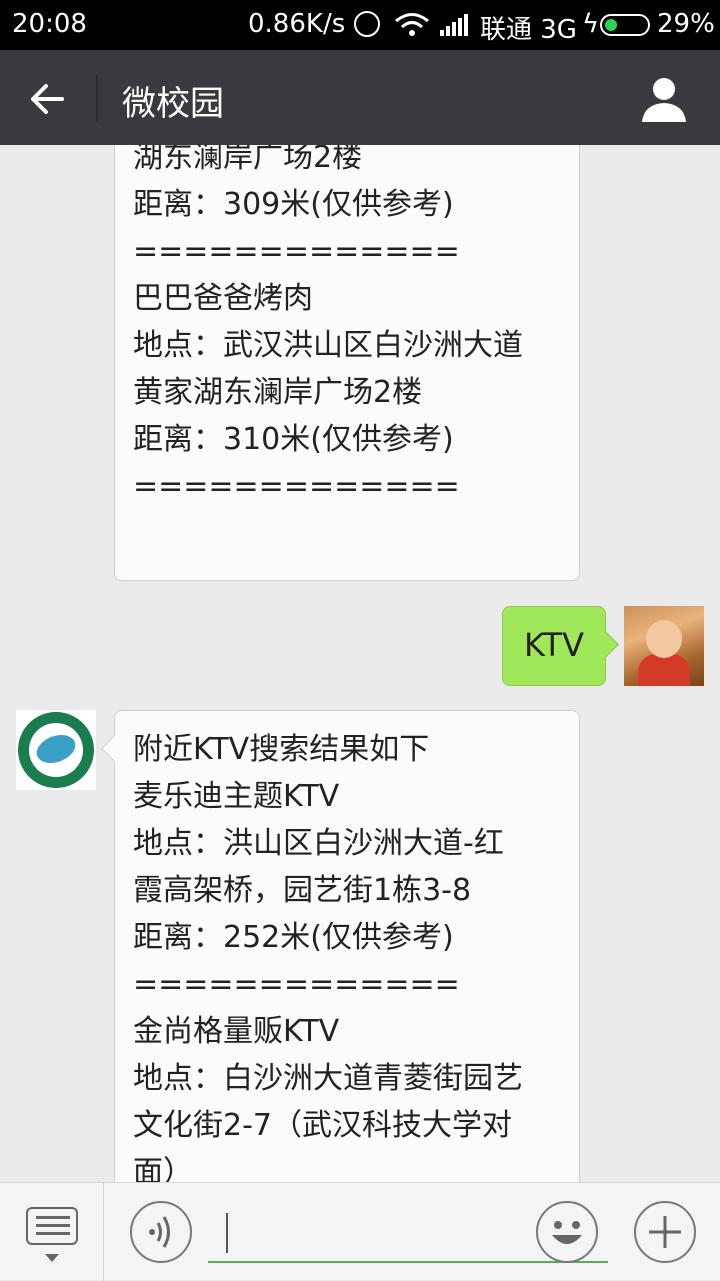 This screenshot has width=720, height=1281. Describe the element at coordinates (293, 204) in the screenshot. I see `message-line: 距离：309米(仅供参考)` at that location.